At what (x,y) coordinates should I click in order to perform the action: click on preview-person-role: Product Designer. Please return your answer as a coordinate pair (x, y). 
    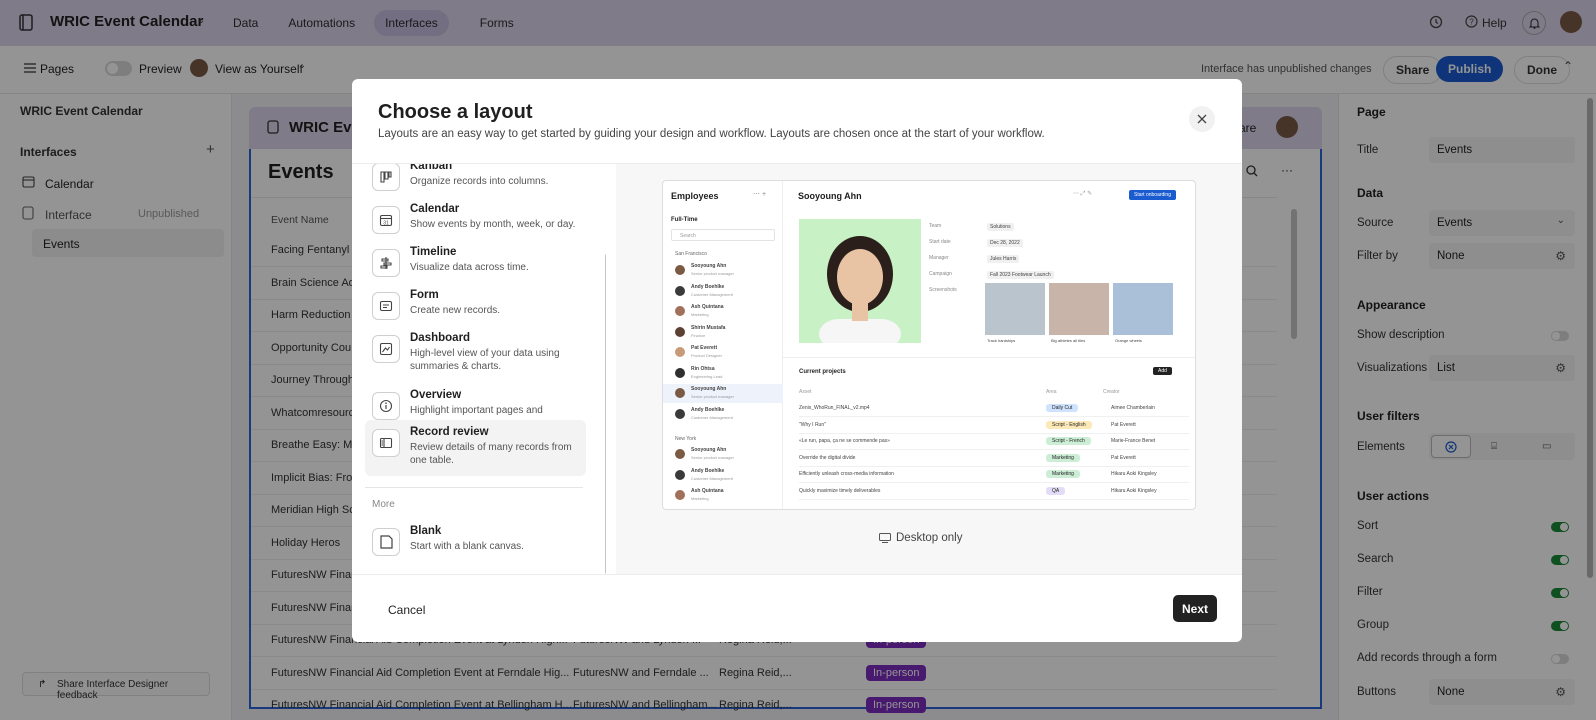
    Looking at the image, I should click on (706, 355).